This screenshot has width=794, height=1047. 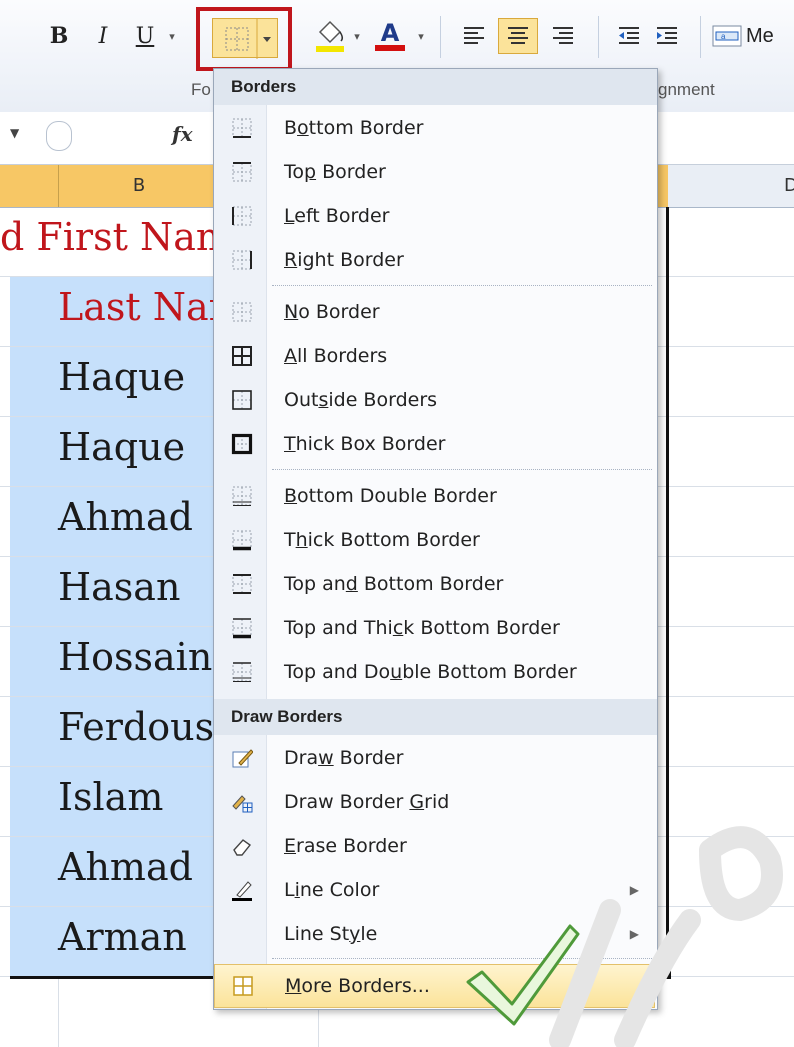 I want to click on borders-section-header: Borders, so click(x=435, y=87).